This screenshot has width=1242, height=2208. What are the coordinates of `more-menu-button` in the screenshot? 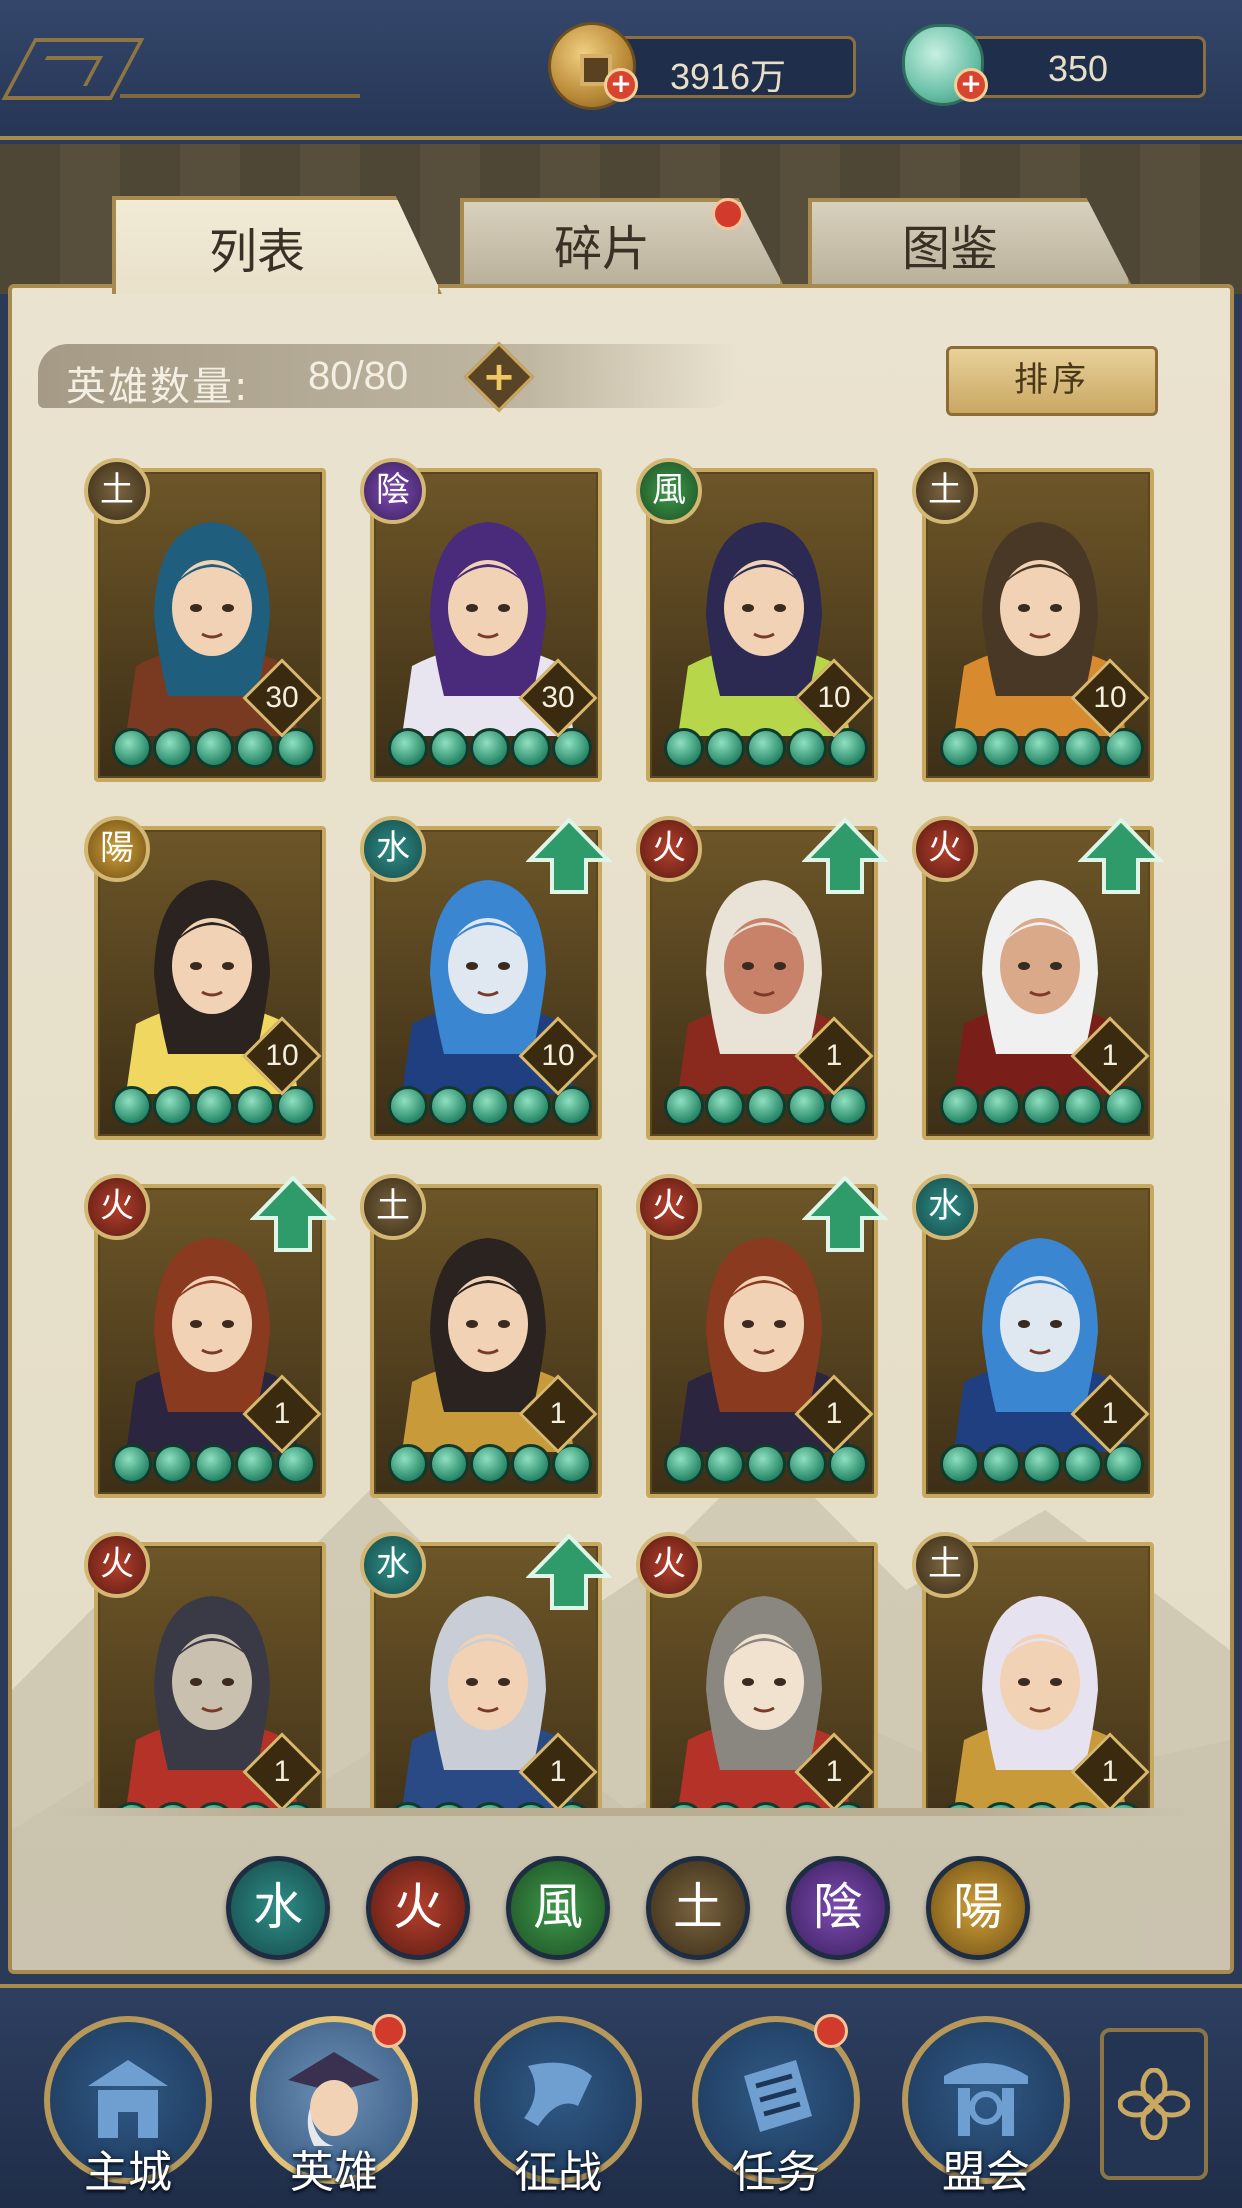 It's located at (1154, 2104).